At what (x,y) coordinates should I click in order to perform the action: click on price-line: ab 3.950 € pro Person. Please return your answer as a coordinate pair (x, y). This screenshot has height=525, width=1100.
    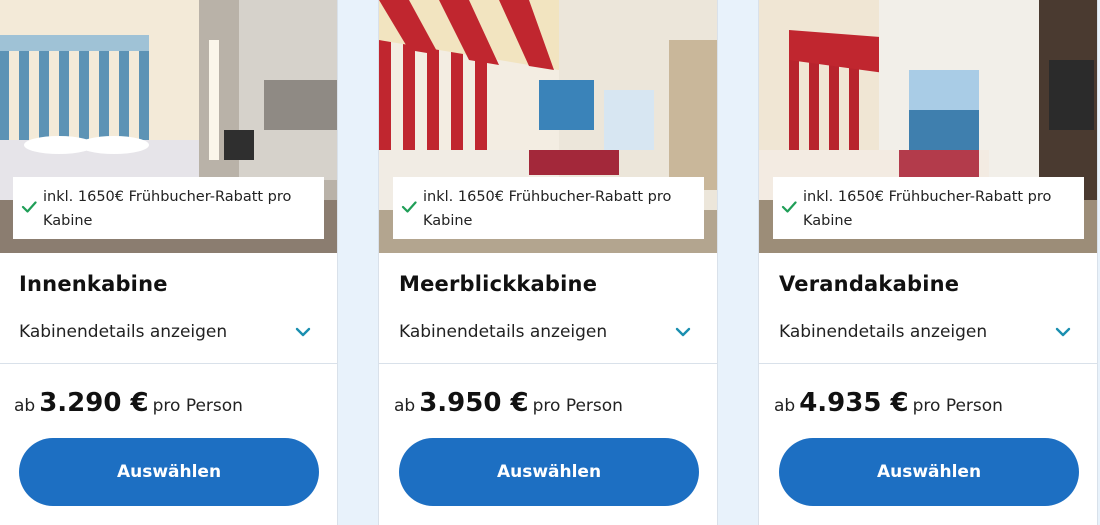
    Looking at the image, I should click on (508, 403).